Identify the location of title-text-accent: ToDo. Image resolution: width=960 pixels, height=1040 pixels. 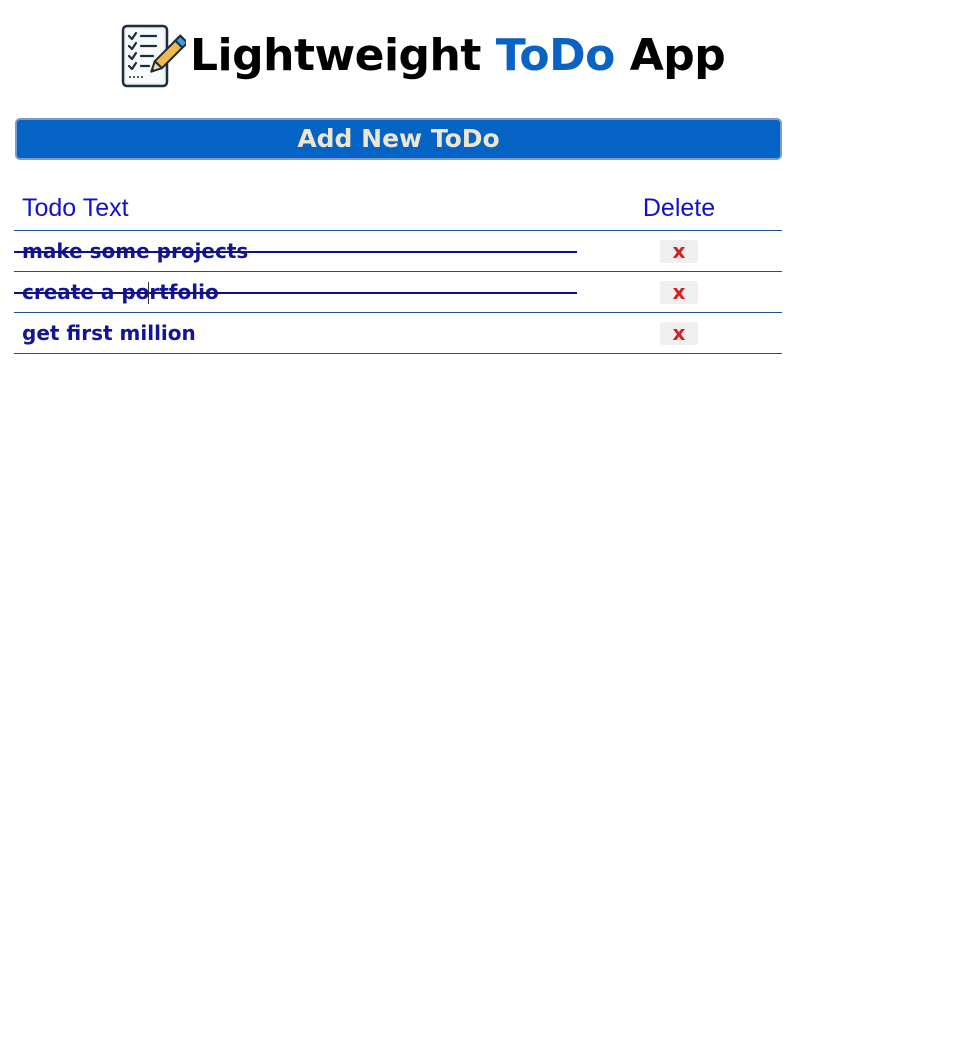
(555, 55).